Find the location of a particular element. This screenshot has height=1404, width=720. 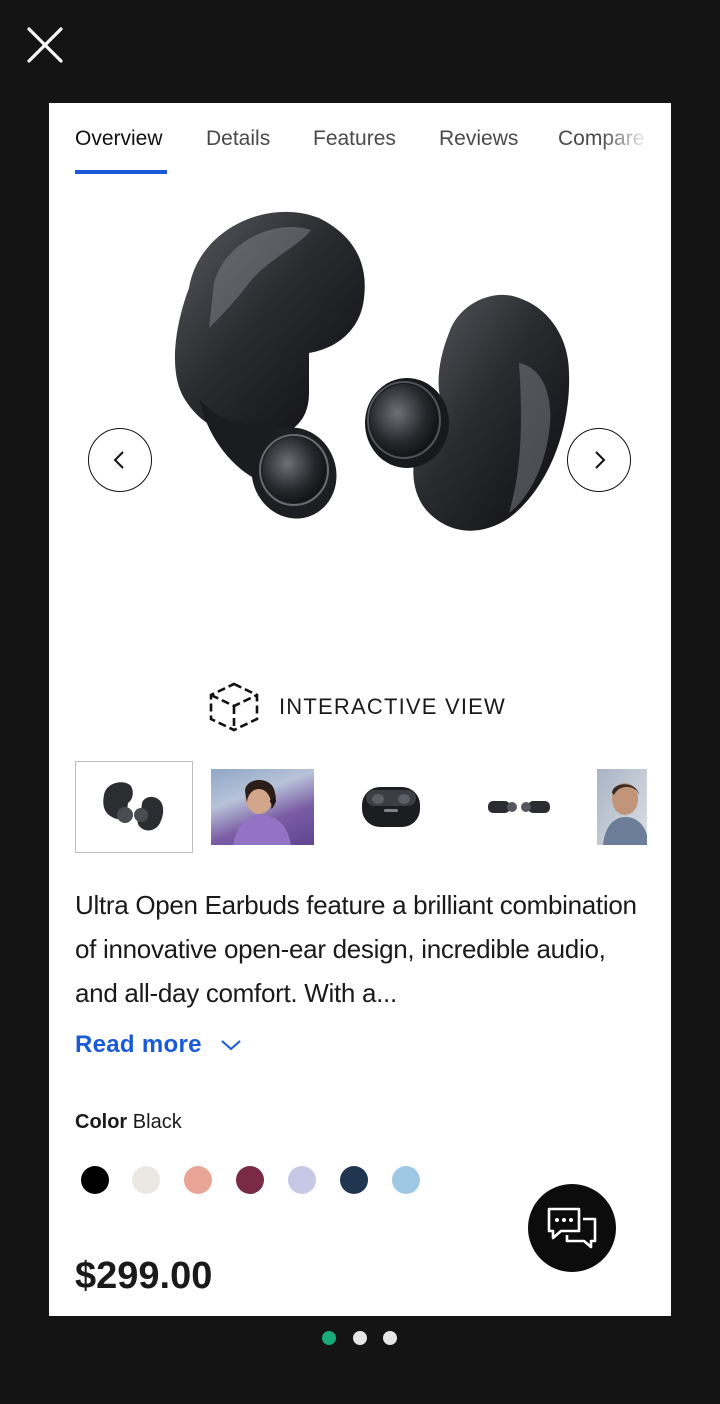

tab-details: Details is located at coordinates (238, 139).